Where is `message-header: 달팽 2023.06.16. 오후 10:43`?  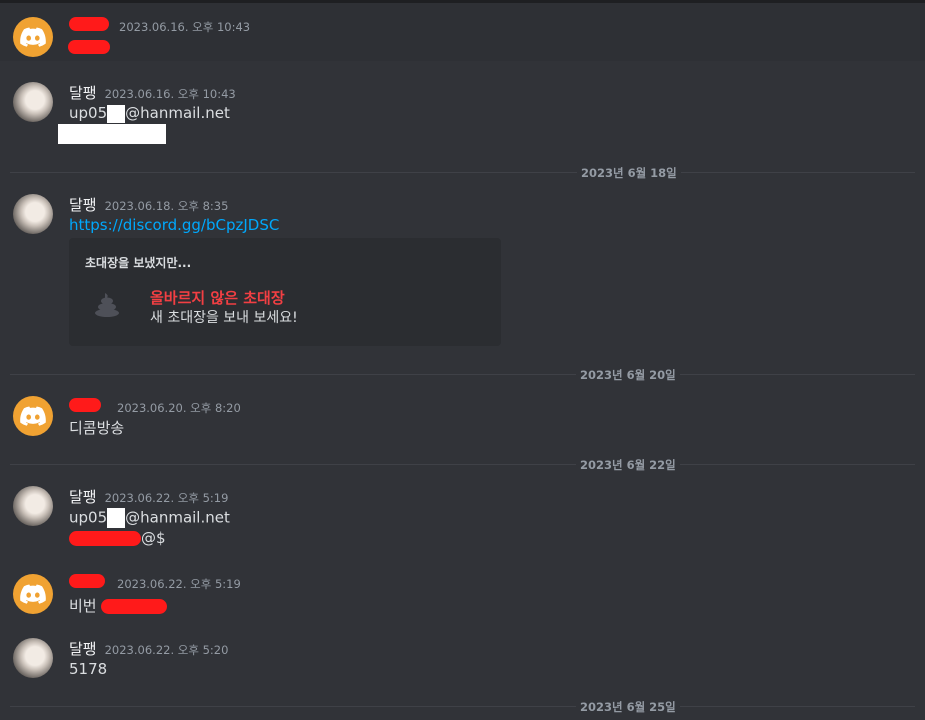 message-header: 달팽 2023.06.16. 오후 10:43 is located at coordinates (152, 92).